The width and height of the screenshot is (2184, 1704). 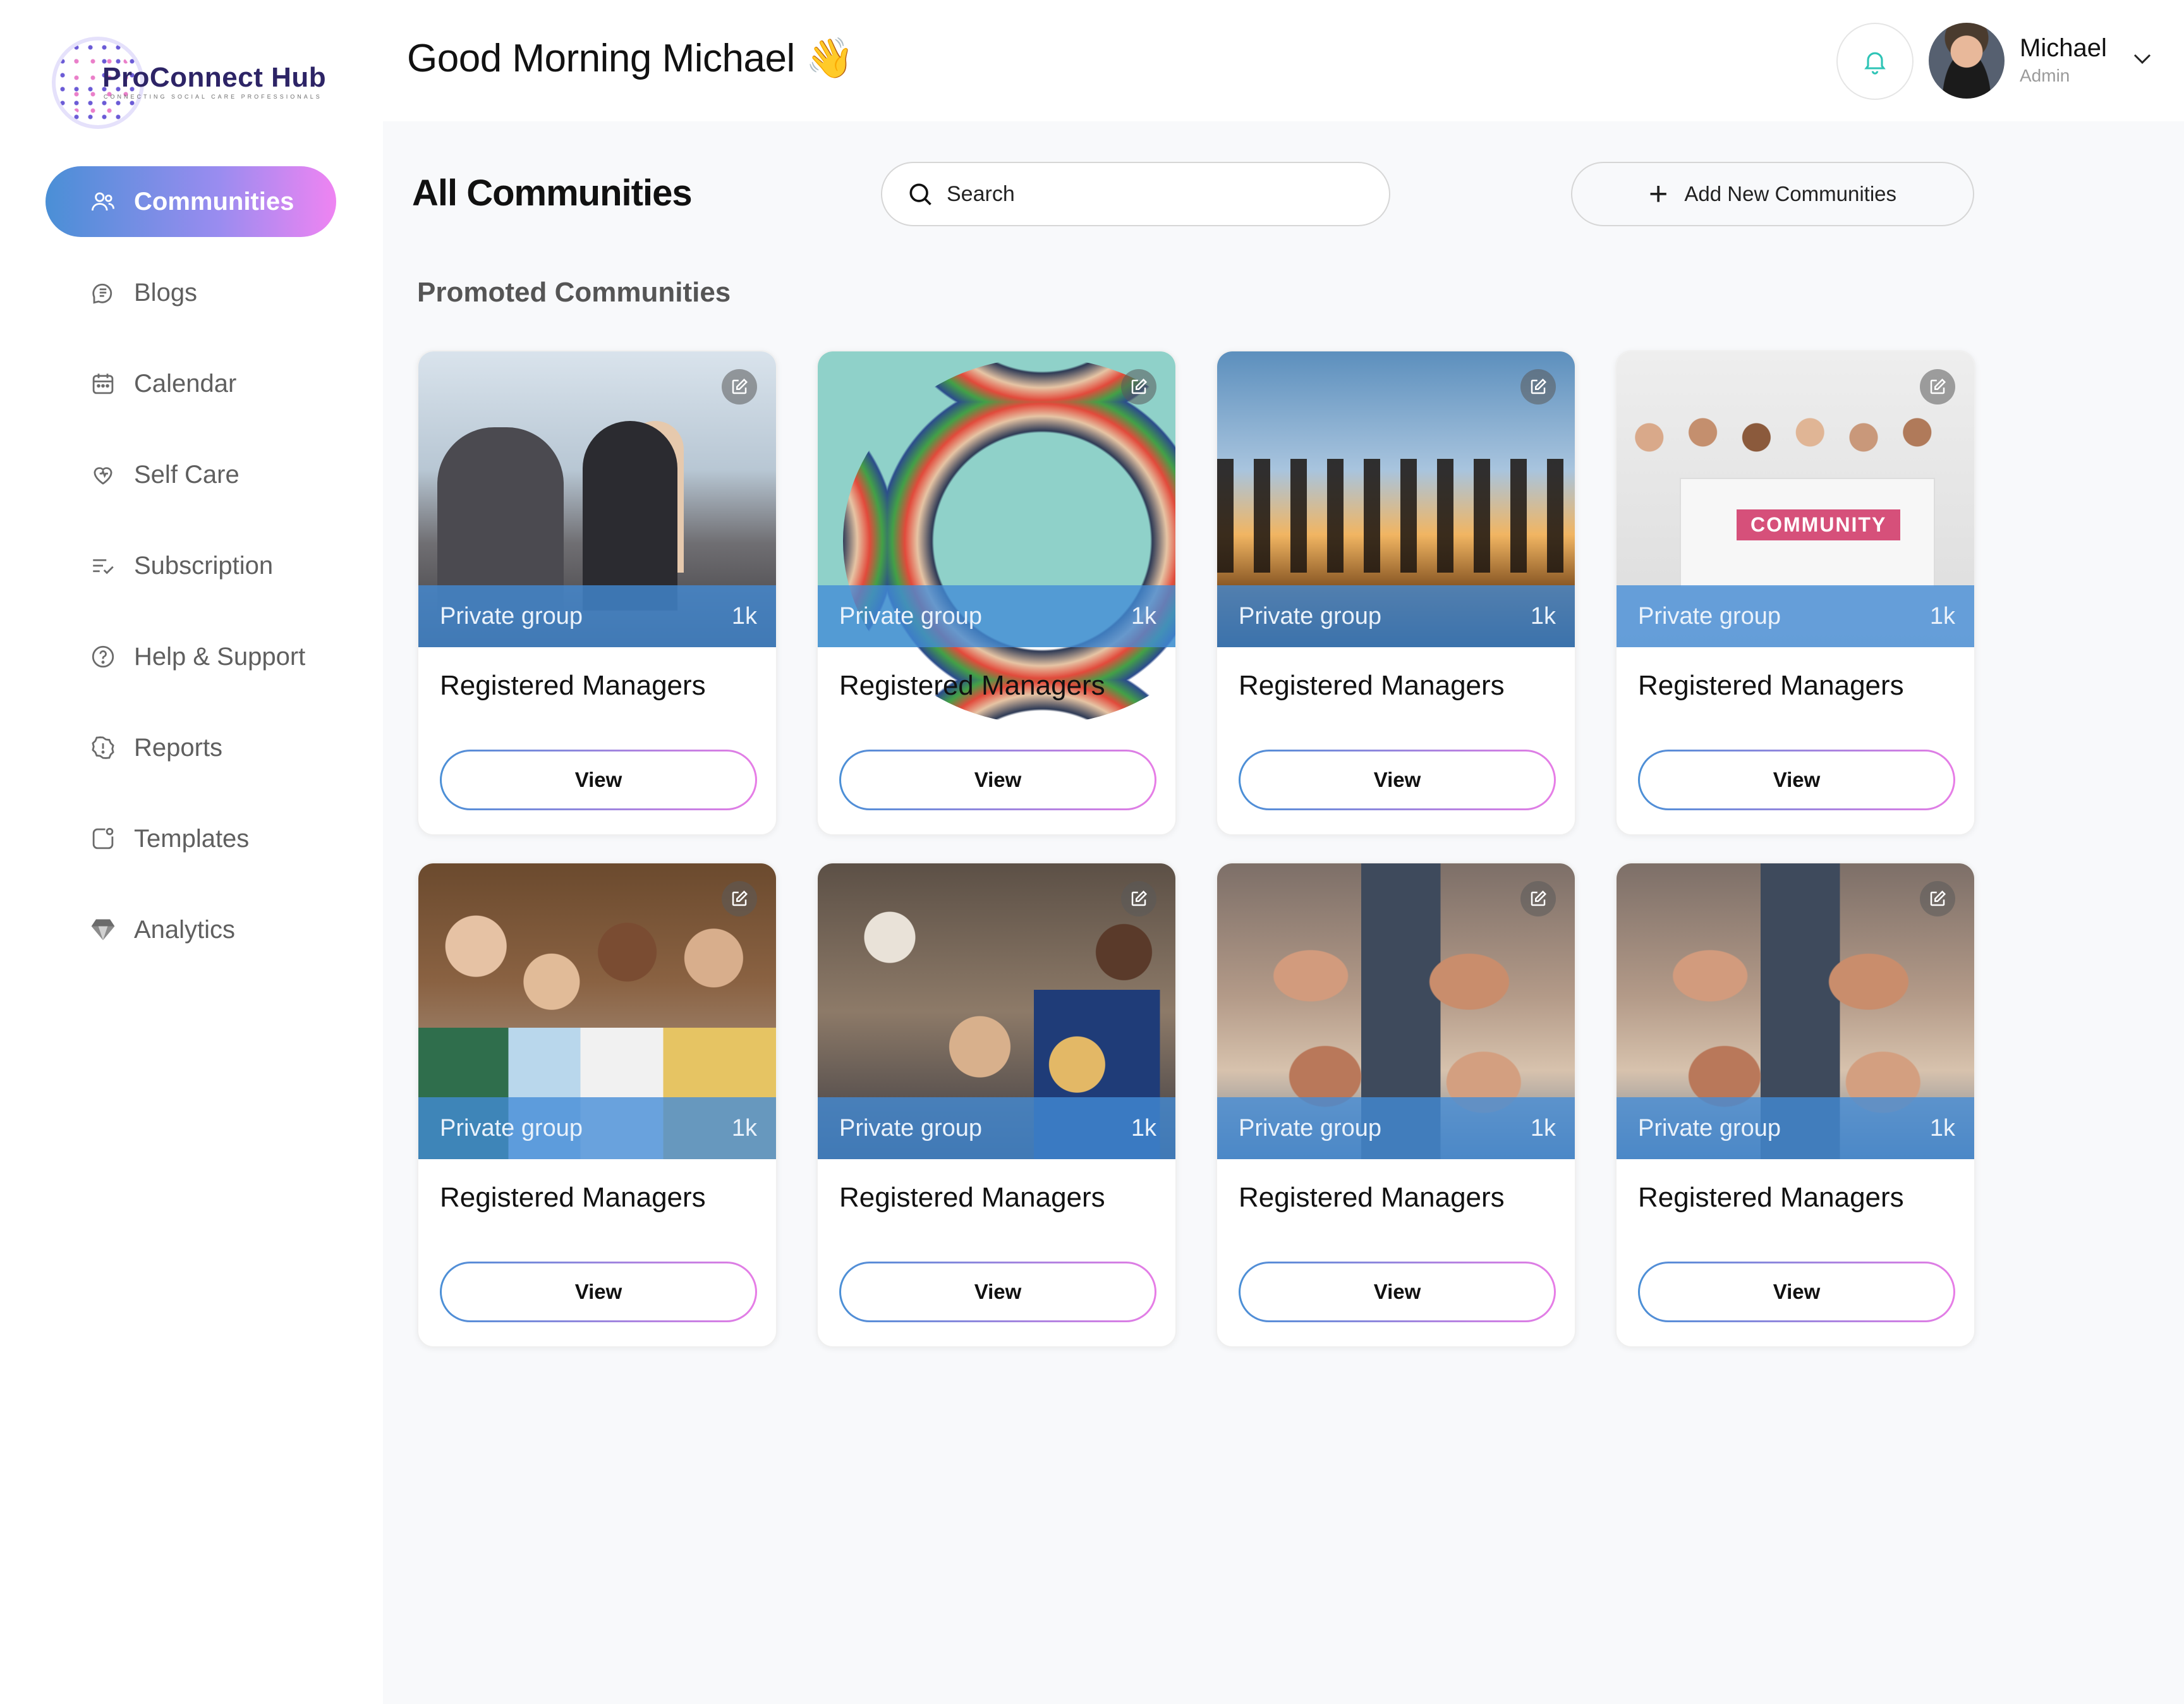 What do you see at coordinates (214, 77) in the screenshot?
I see `brand-name: ProConnect Hub` at bounding box center [214, 77].